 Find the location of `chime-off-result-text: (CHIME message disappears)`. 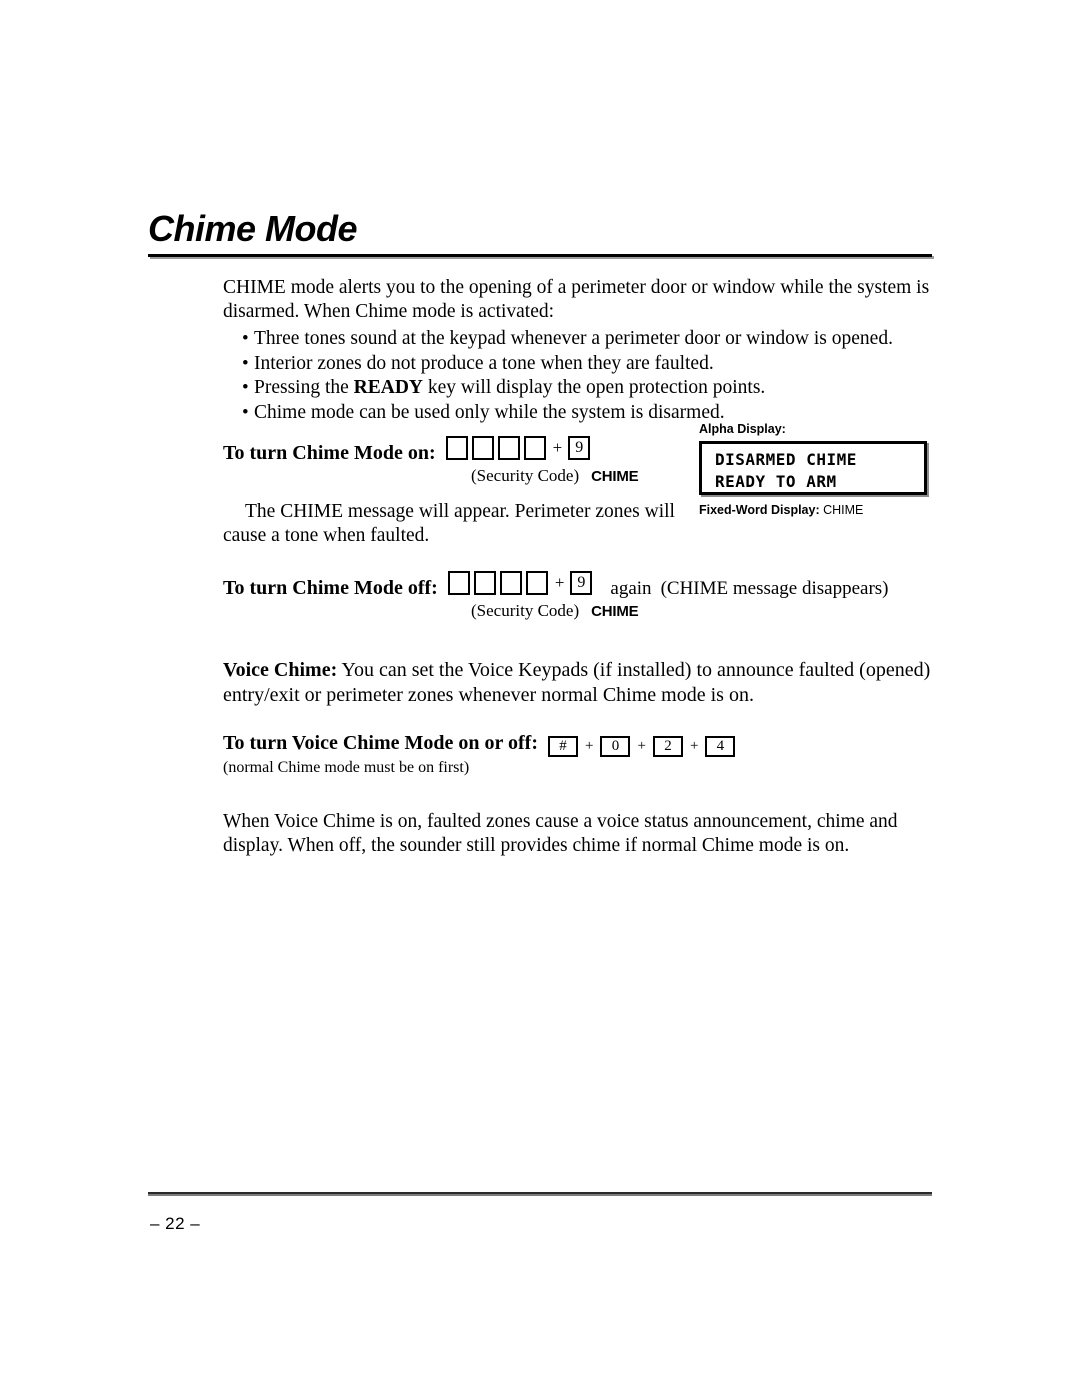

chime-off-result-text: (CHIME message disappears) is located at coordinates (774, 588).